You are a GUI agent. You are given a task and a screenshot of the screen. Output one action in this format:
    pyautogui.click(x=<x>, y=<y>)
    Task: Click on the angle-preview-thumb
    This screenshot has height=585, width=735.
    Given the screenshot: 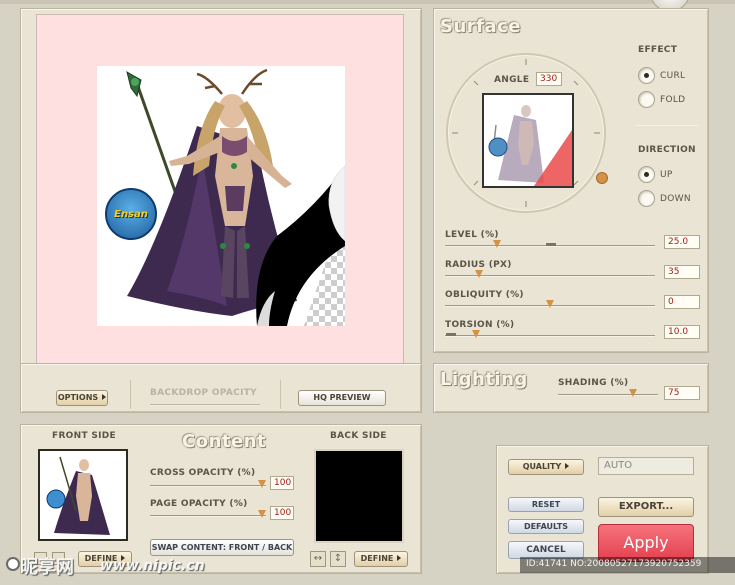 What is the action you would take?
    pyautogui.click(x=528, y=140)
    